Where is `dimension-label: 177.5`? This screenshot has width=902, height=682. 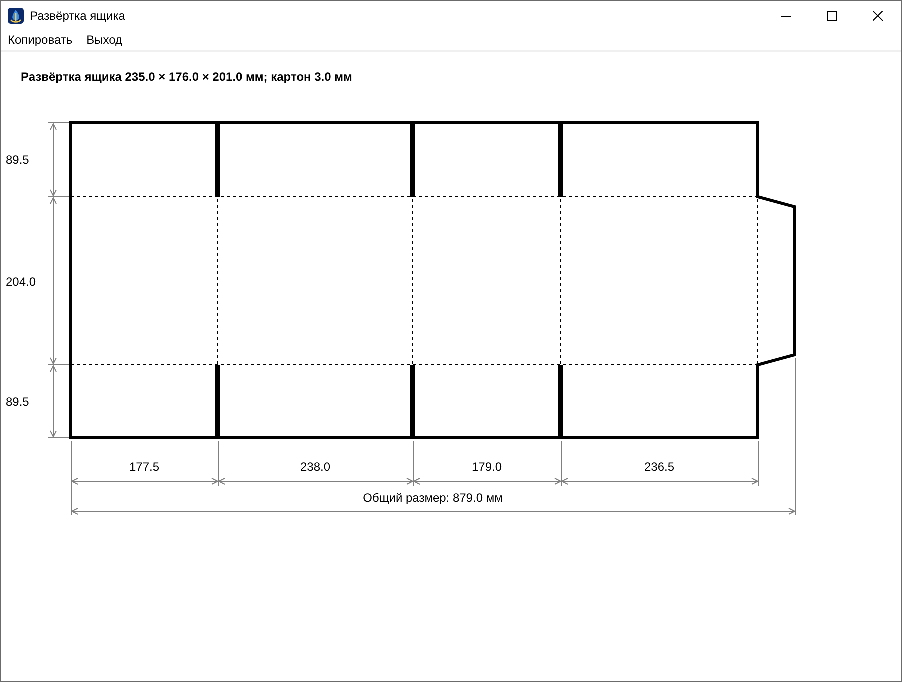 dimension-label: 177.5 is located at coordinates (144, 467).